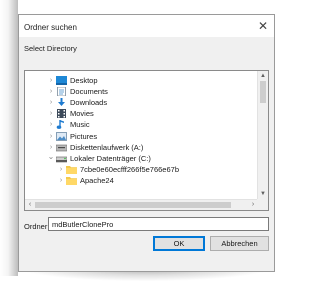 The width and height of the screenshot is (320, 299). What do you see at coordinates (141, 113) in the screenshot?
I see `folder-tree-item: › Movies` at bounding box center [141, 113].